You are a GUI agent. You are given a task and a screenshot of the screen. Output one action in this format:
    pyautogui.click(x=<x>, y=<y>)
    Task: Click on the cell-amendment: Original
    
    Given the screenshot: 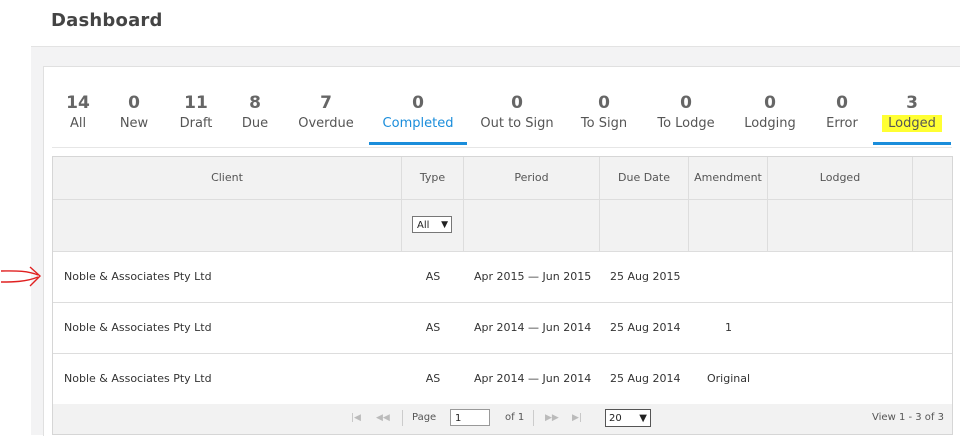 What is the action you would take?
    pyautogui.click(x=728, y=378)
    